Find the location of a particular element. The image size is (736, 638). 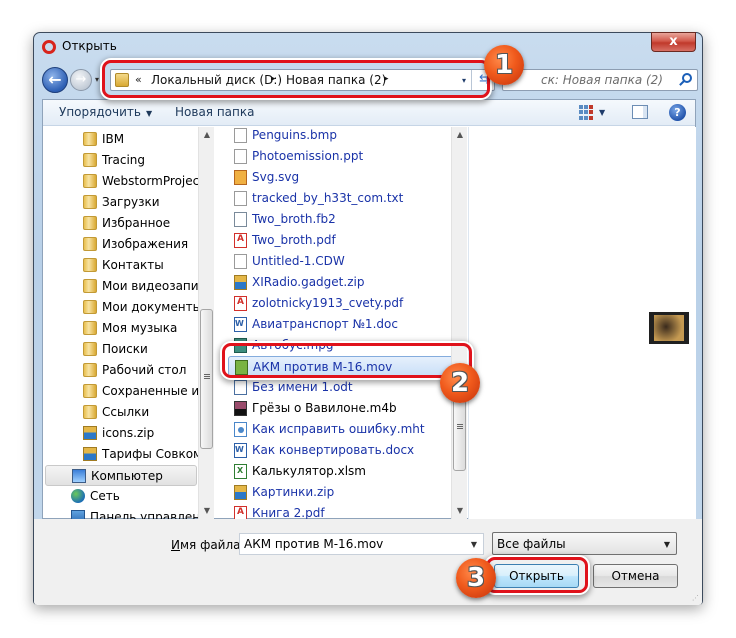

m4b-file-icon is located at coordinates (240, 408).